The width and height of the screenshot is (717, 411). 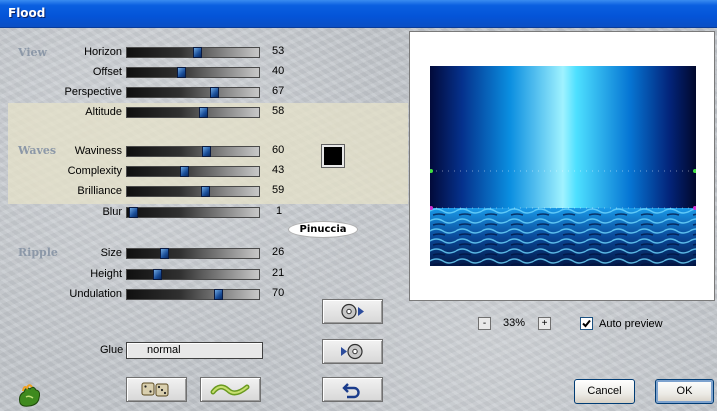 I want to click on wave-icon, so click(x=230, y=390).